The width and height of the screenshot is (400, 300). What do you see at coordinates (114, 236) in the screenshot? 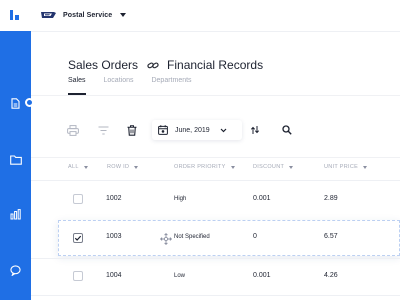
I see `row-id-cell: 1003` at bounding box center [114, 236].